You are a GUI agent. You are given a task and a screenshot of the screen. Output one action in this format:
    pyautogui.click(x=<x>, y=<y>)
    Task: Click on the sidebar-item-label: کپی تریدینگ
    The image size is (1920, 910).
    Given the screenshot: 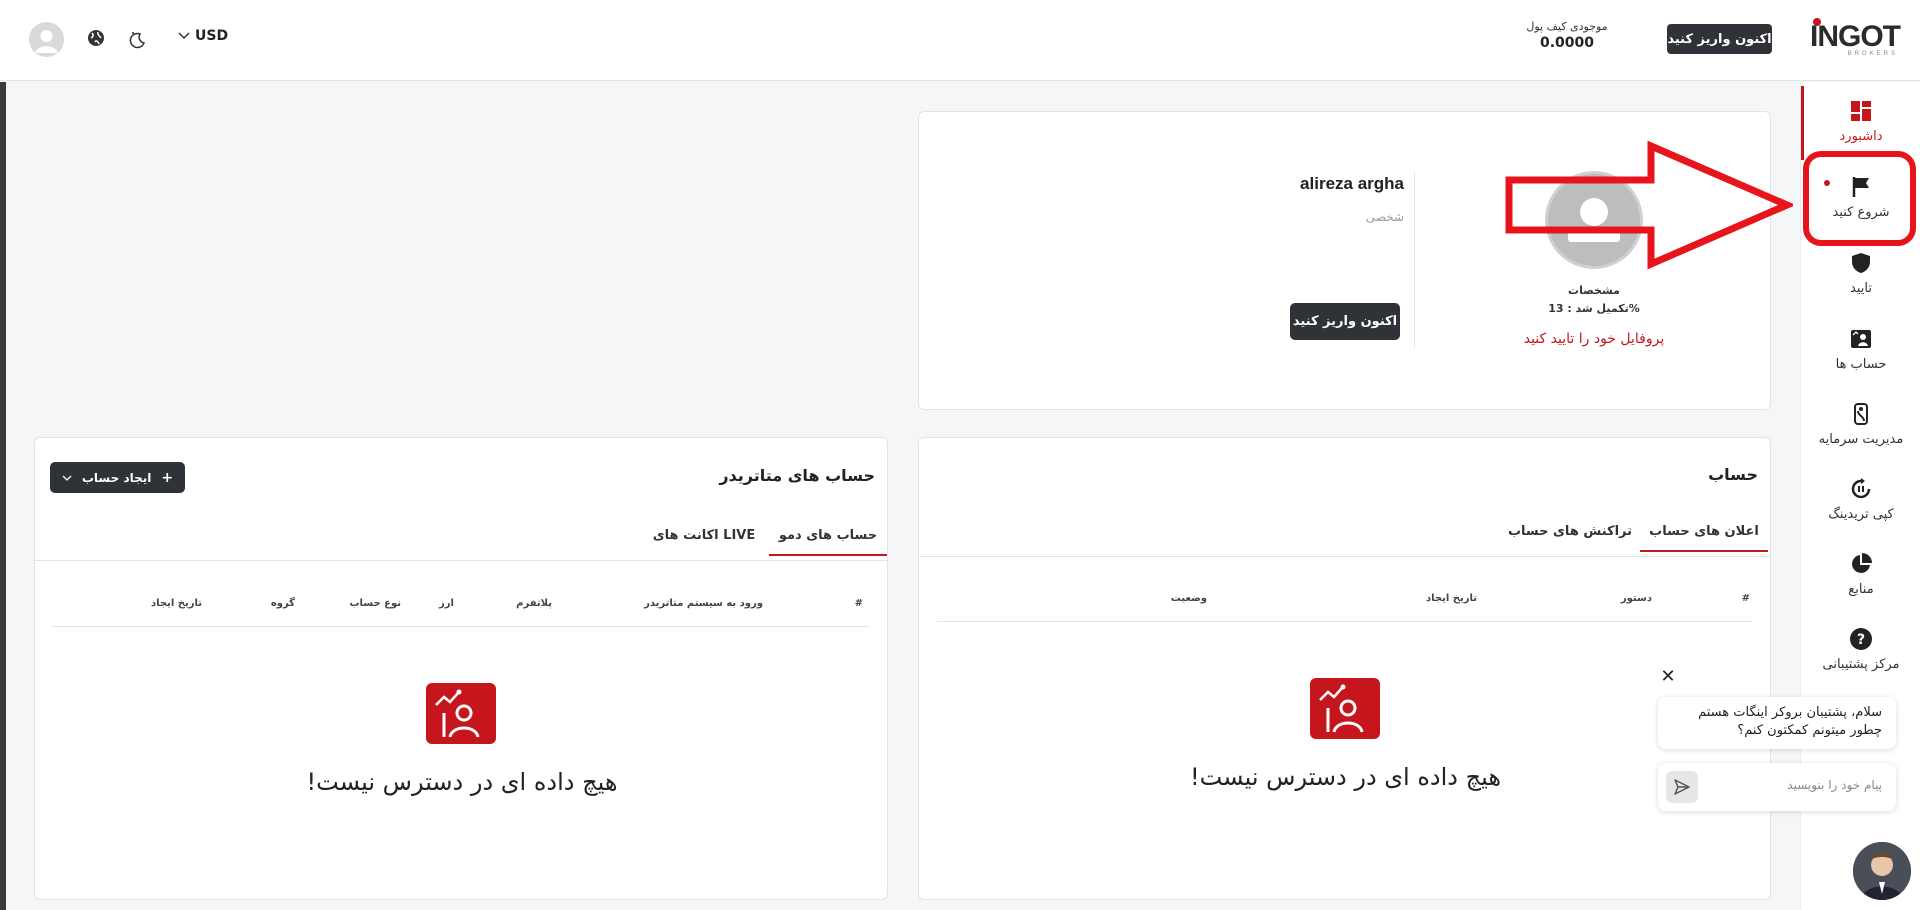 What is the action you would take?
    pyautogui.click(x=1861, y=514)
    